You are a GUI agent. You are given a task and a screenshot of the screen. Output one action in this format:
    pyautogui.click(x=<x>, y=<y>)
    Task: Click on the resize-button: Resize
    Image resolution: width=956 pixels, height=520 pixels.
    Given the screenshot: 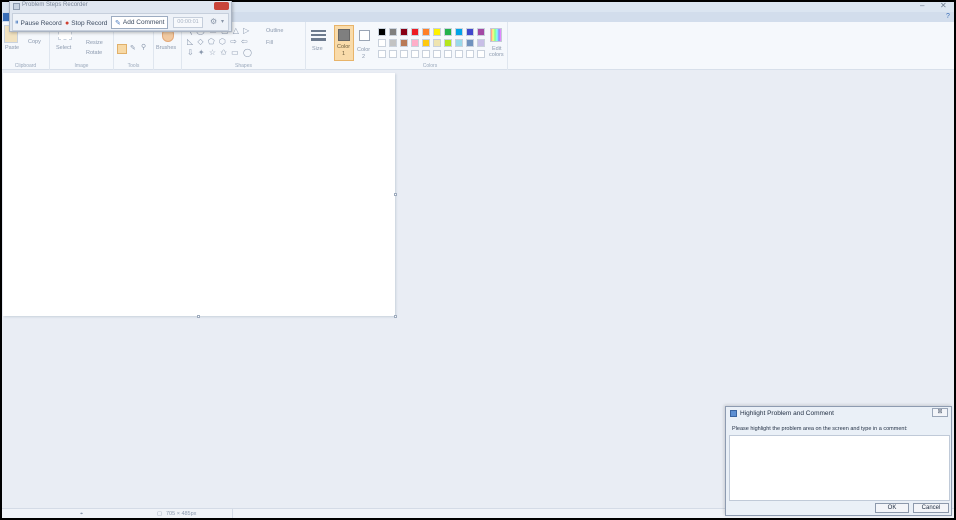 What is the action you would take?
    pyautogui.click(x=94, y=43)
    